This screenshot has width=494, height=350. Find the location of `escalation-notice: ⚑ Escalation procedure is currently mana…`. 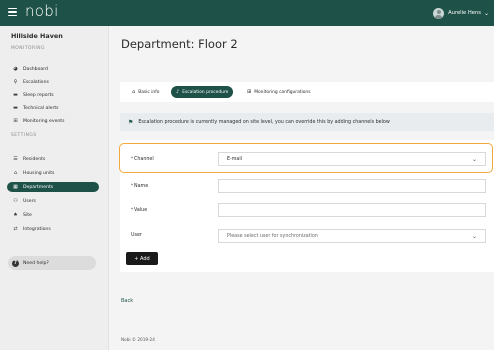

escalation-notice: ⚑ Escalation procedure is currently mana… is located at coordinates (307, 122).